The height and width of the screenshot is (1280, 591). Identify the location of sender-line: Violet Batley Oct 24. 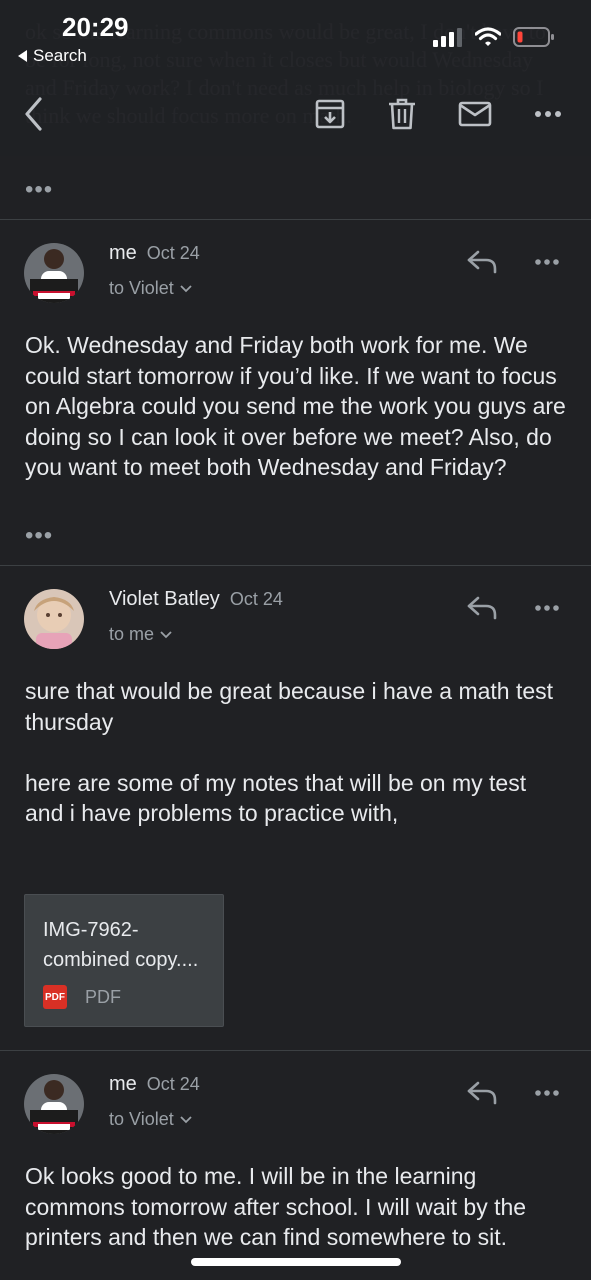
(196, 599).